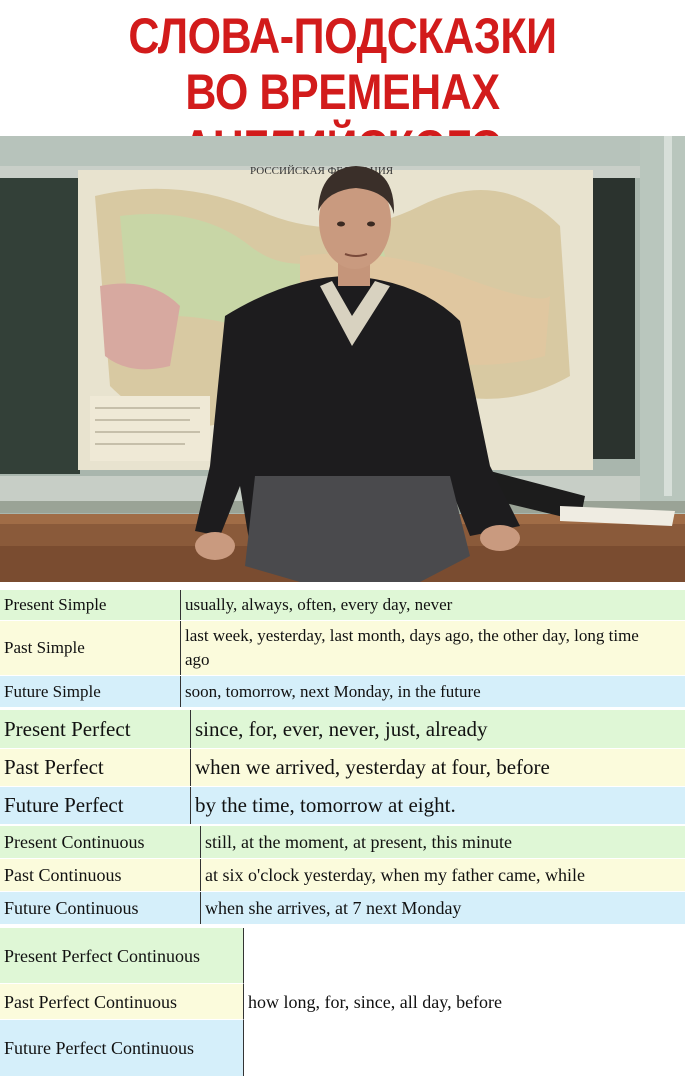 The height and width of the screenshot is (1080, 685). I want to click on tense-cell: Present Simple, so click(90, 605).